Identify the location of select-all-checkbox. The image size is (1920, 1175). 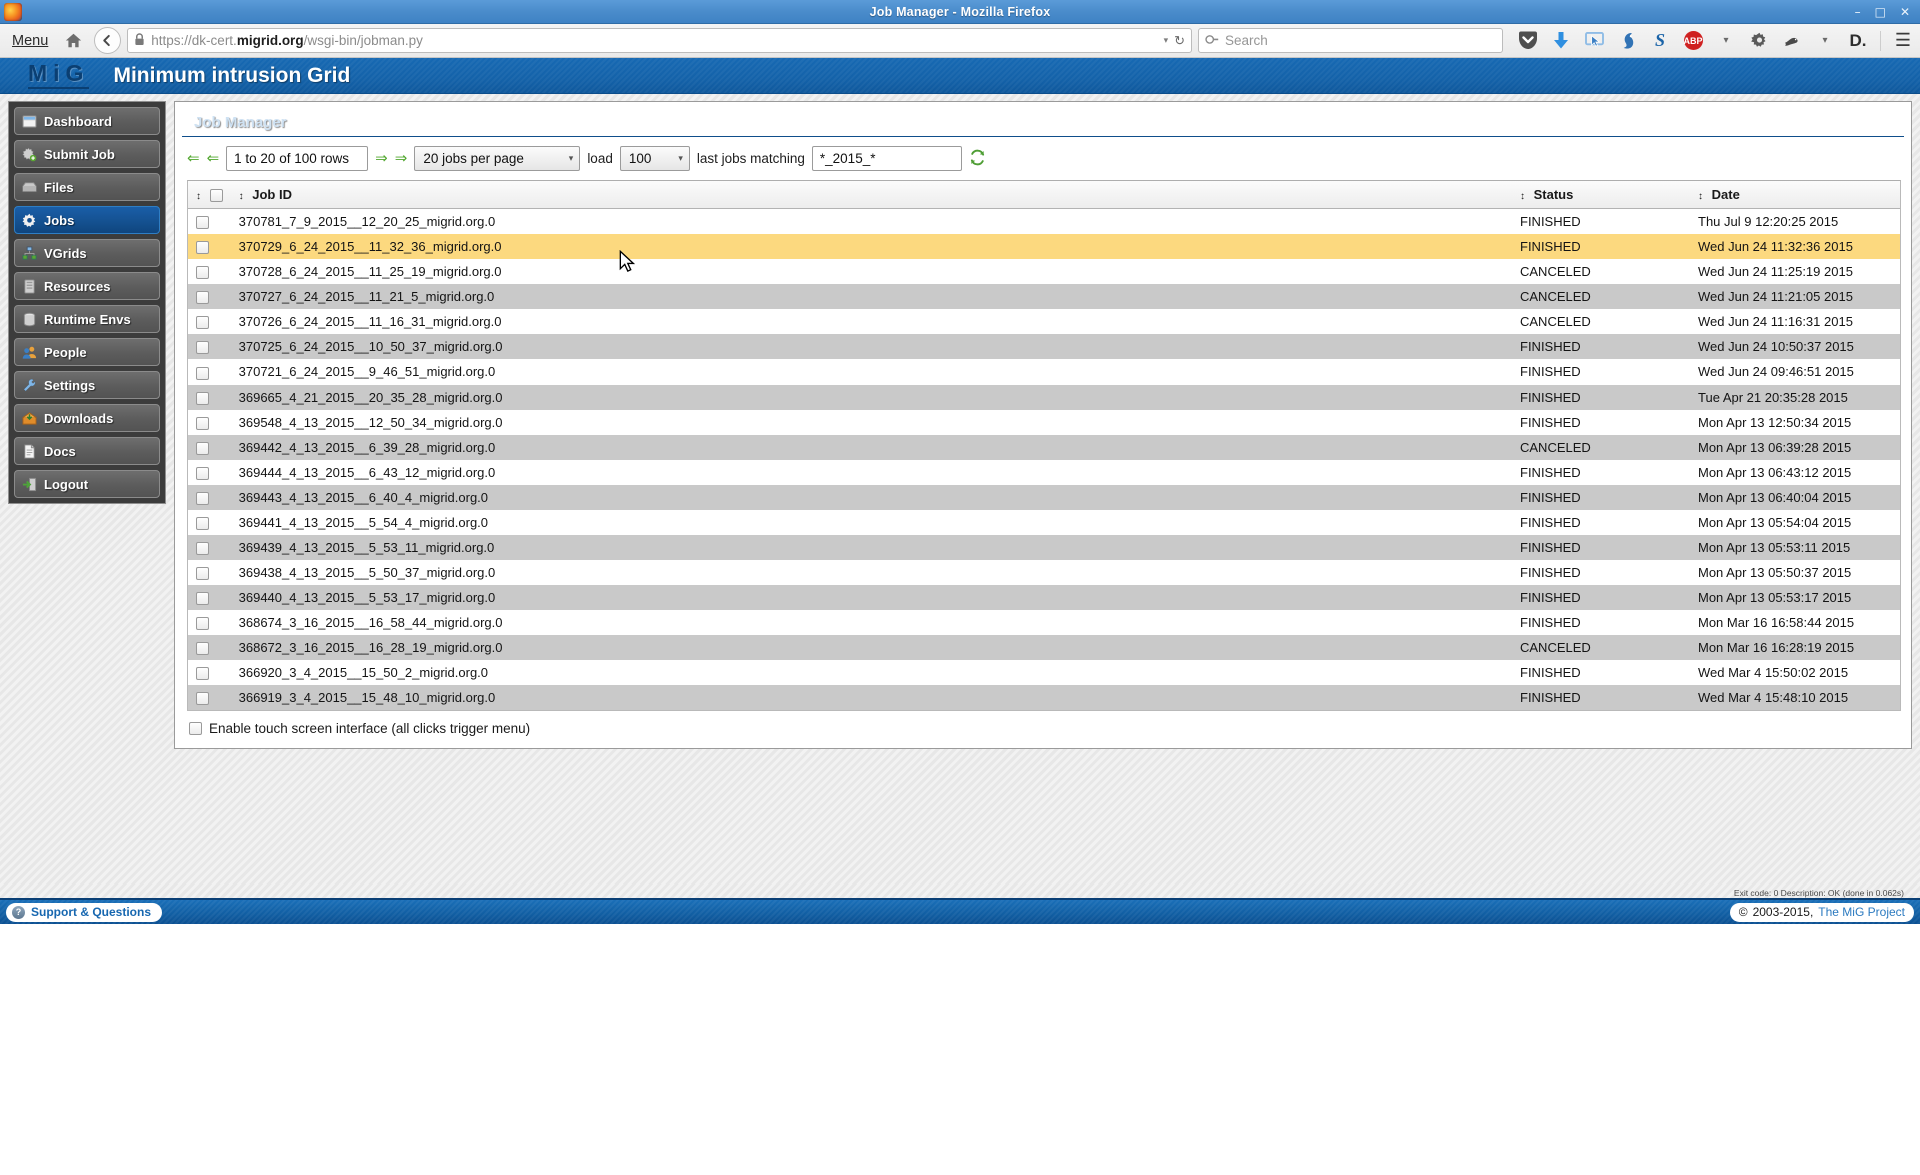
(216, 196).